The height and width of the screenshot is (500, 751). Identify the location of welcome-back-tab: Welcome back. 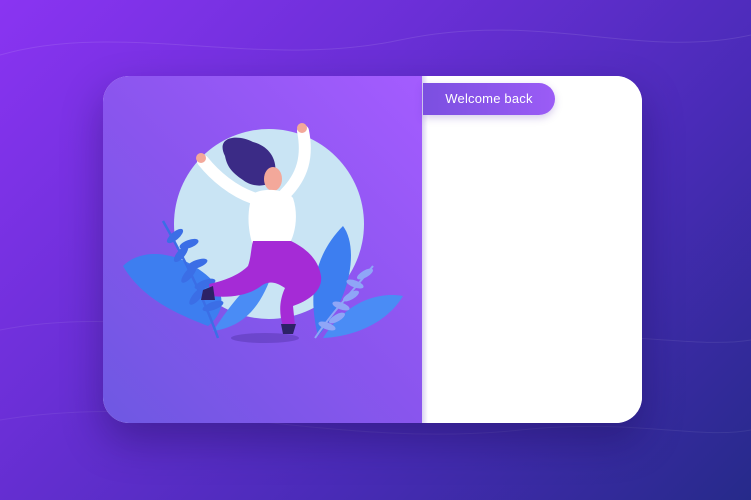
(489, 99).